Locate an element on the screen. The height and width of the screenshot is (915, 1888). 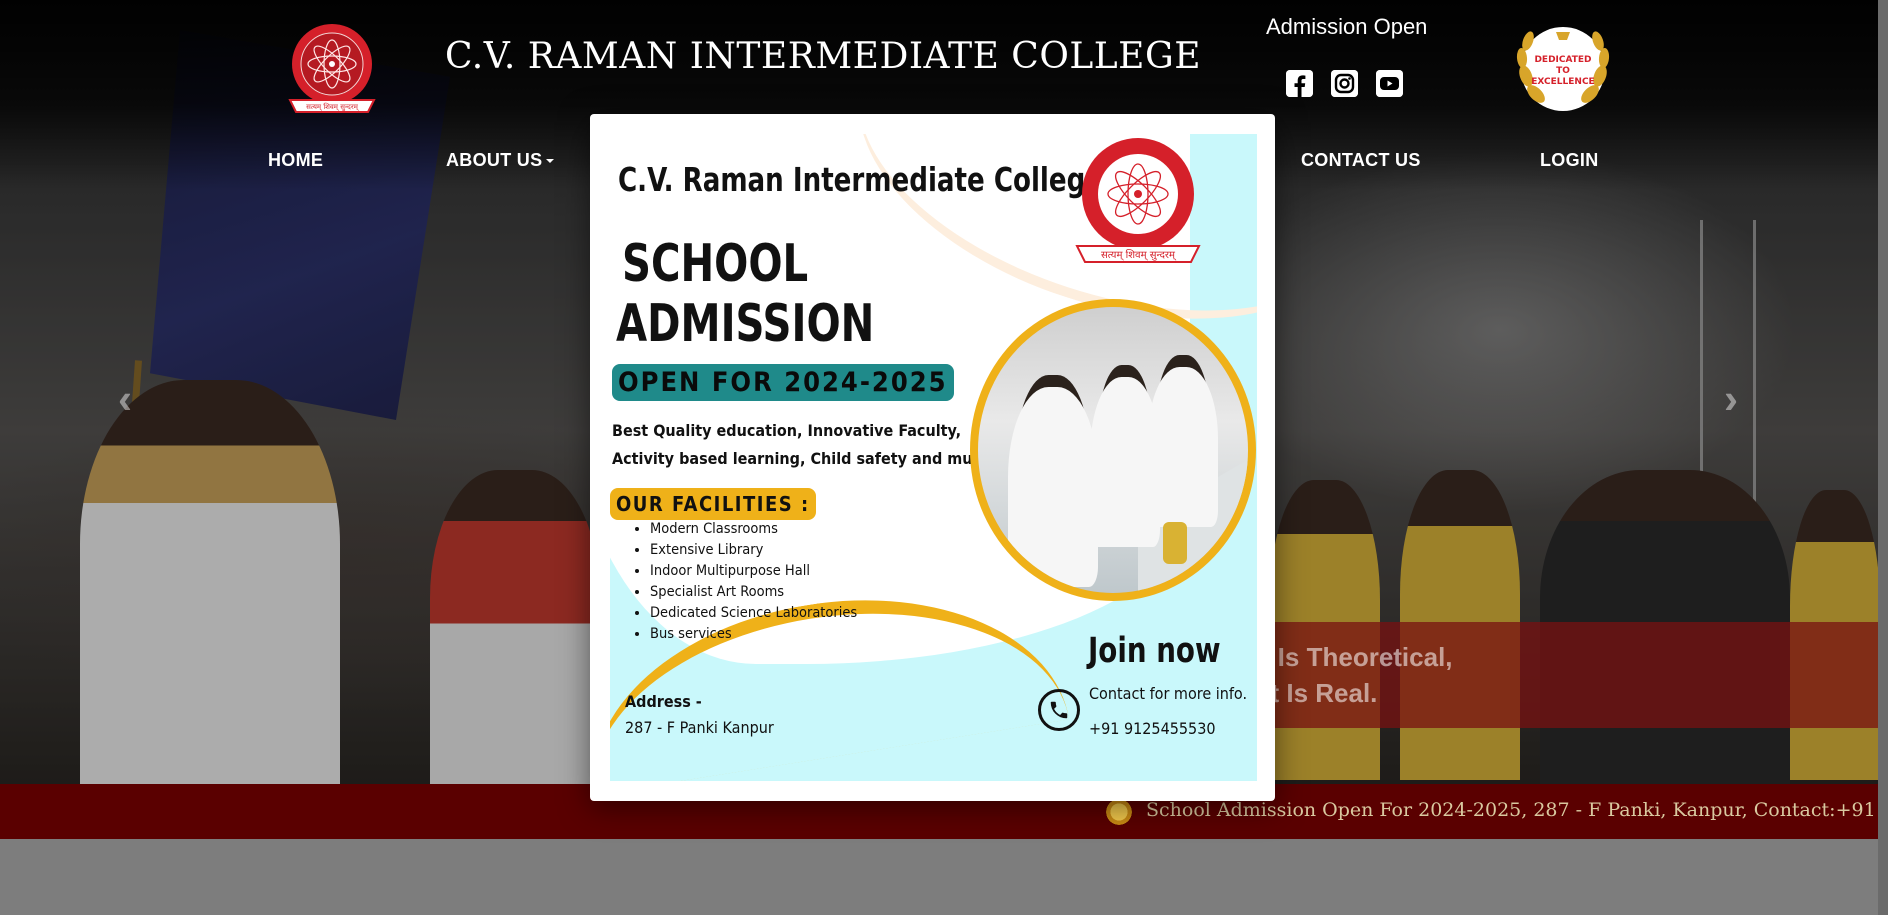
poster-title: C.V. Raman Intermediate College is located at coordinates (861, 179).